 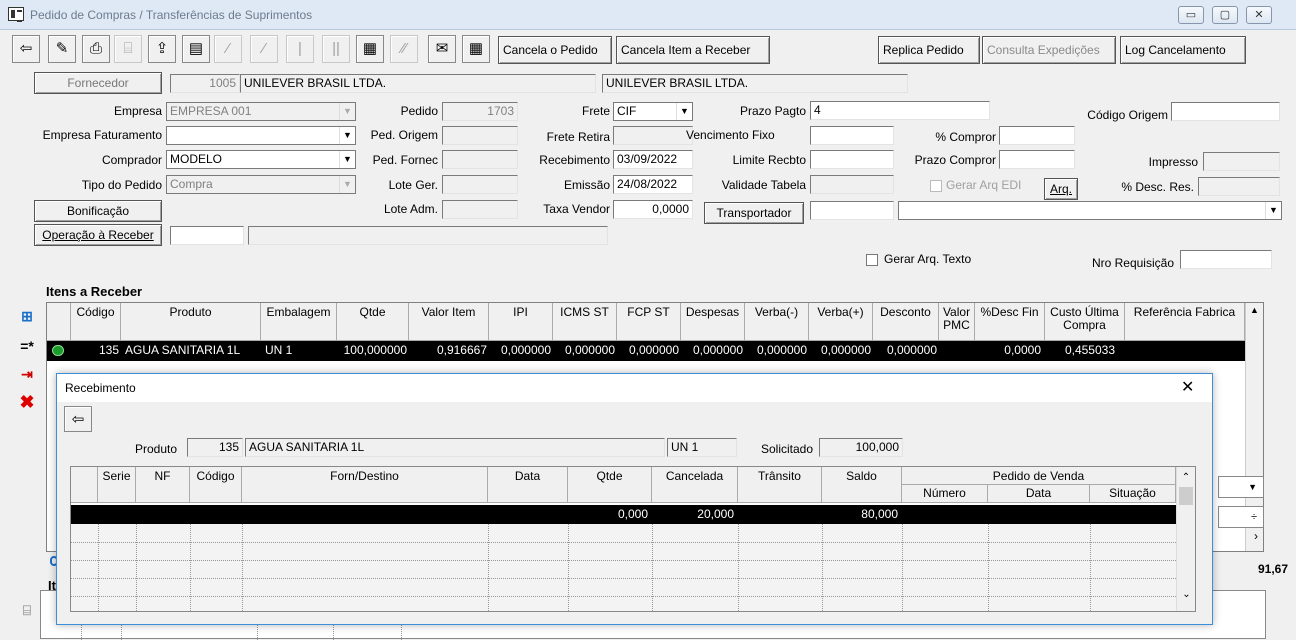 I want to click on col-fcp-st: FCP ST, so click(x=649, y=322).